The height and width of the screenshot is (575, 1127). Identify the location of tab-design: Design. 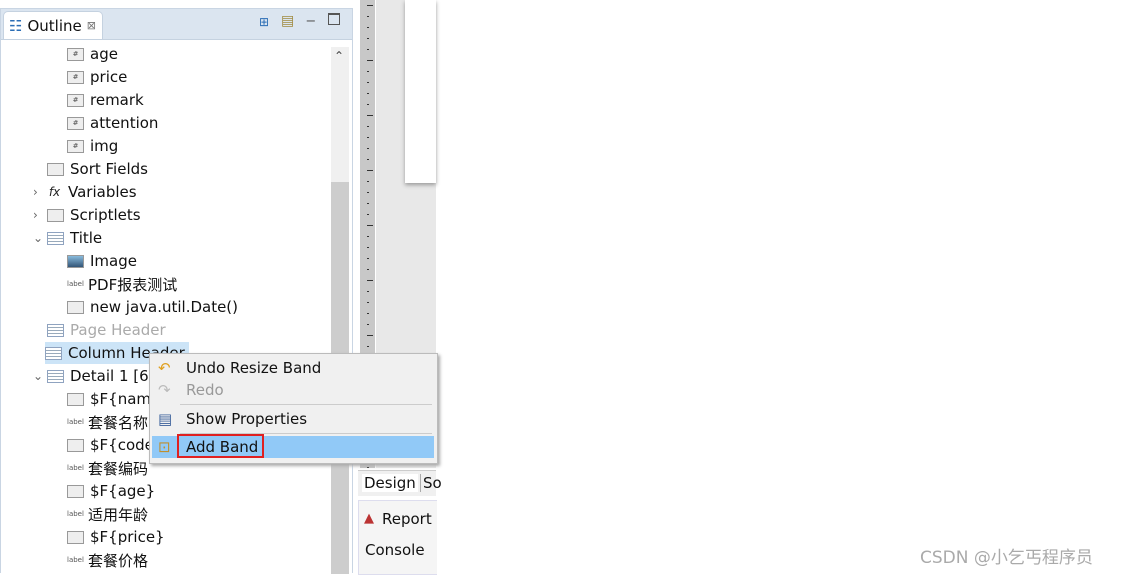
(390, 483).